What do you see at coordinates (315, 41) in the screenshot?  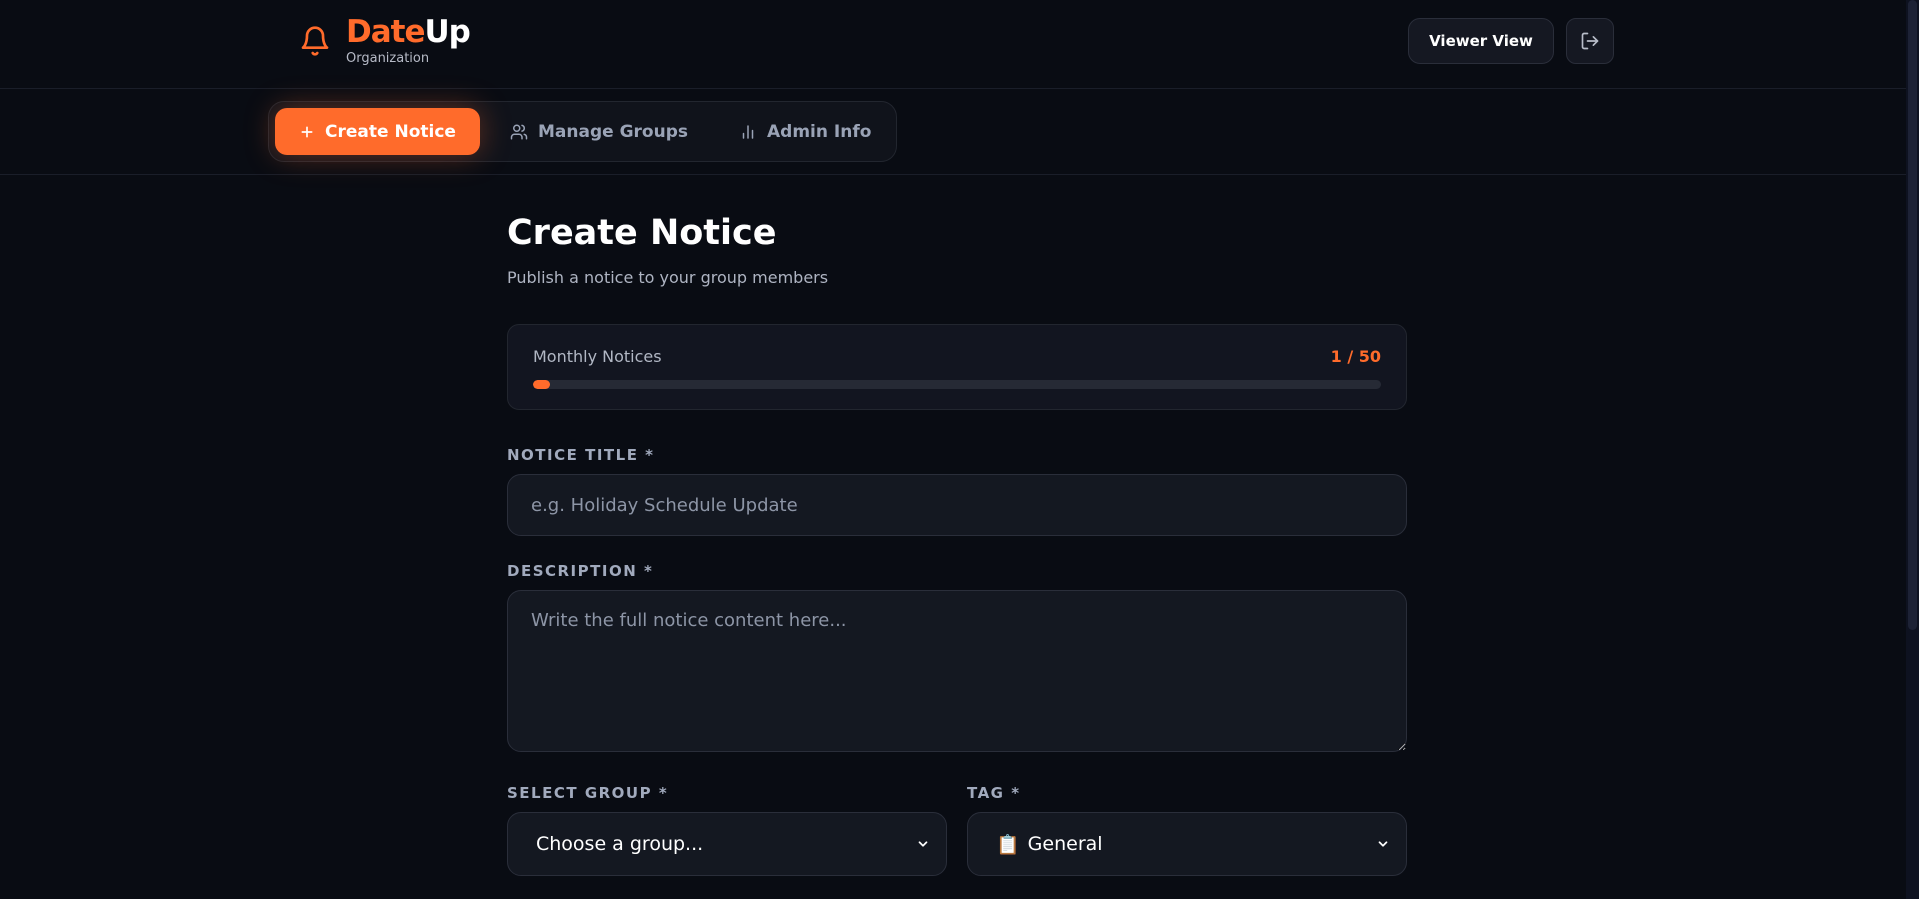 I see `bell-icon` at bounding box center [315, 41].